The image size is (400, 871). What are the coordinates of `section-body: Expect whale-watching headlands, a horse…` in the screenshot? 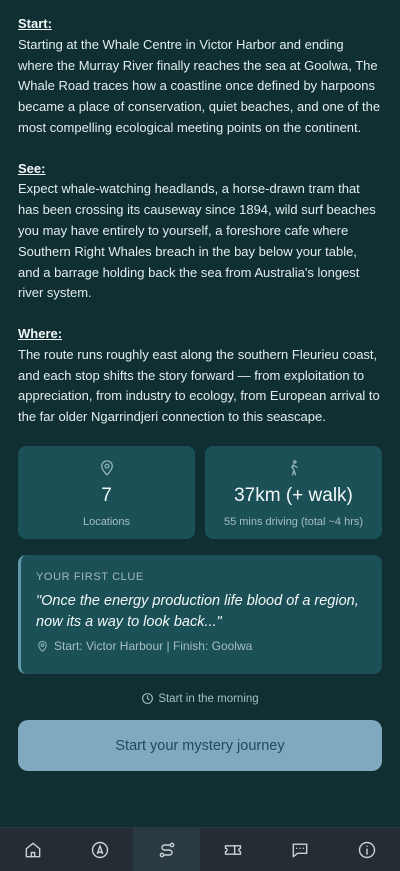 It's located at (197, 241).